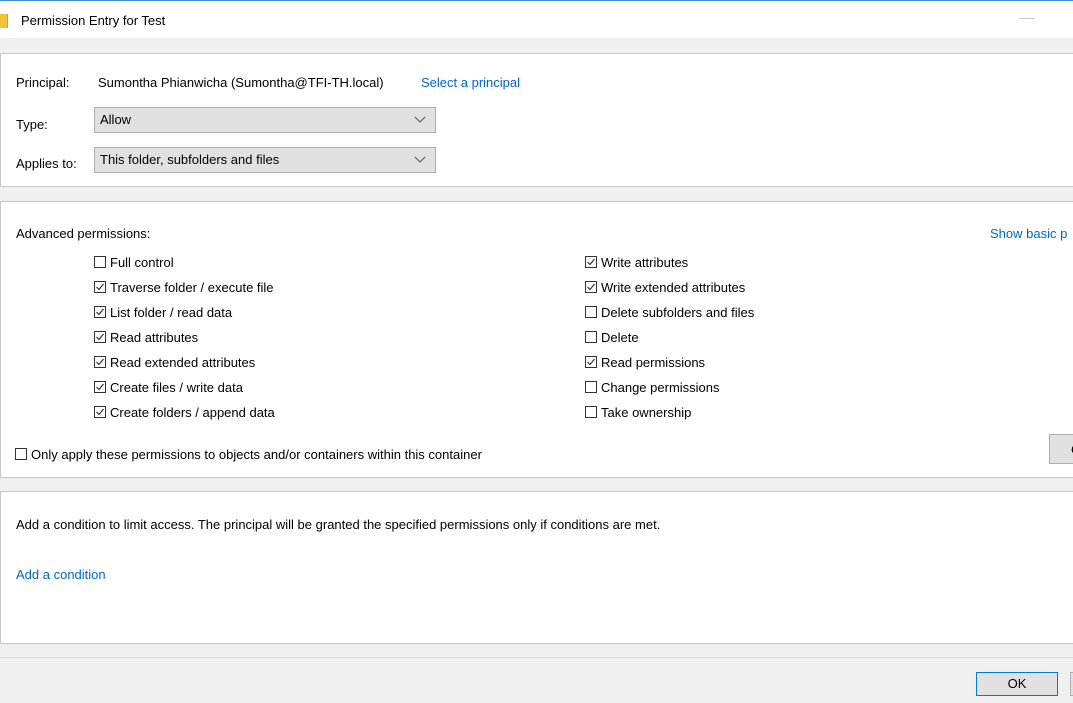 The height and width of the screenshot is (703, 1073). What do you see at coordinates (142, 262) in the screenshot?
I see `permission-label: Full control` at bounding box center [142, 262].